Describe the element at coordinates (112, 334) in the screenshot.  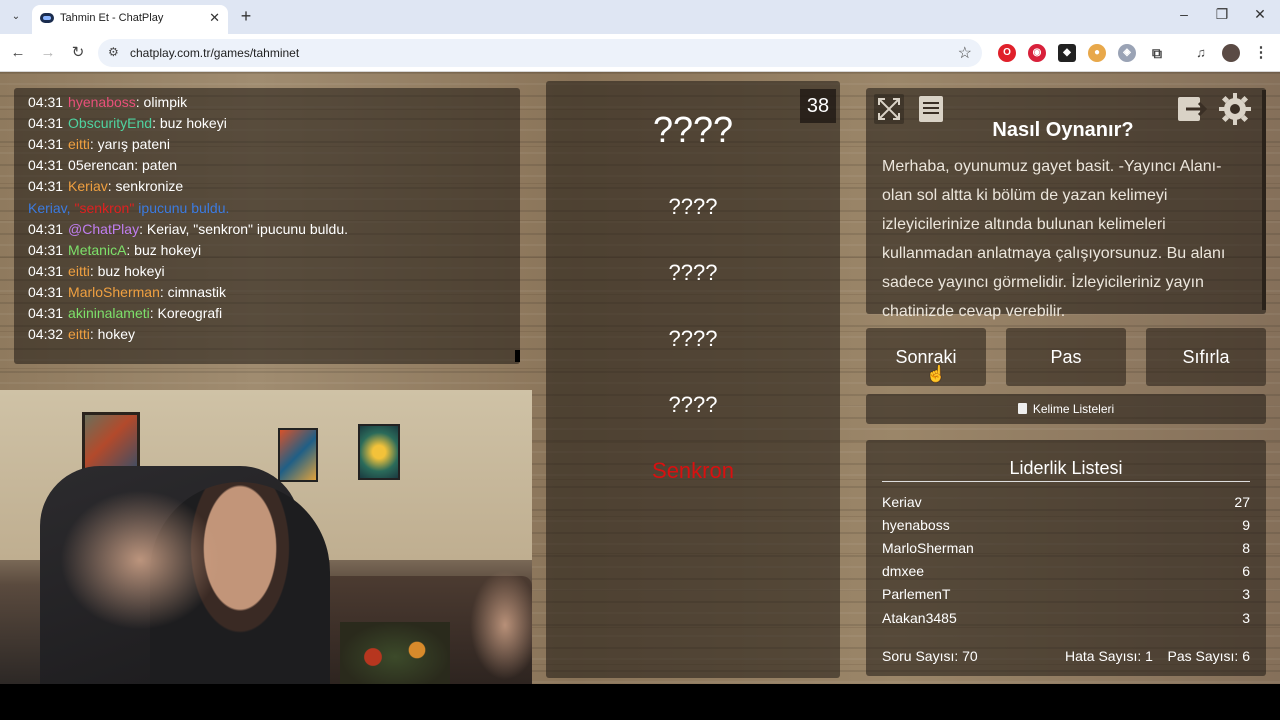
I see `chat-text: : hokey` at that location.